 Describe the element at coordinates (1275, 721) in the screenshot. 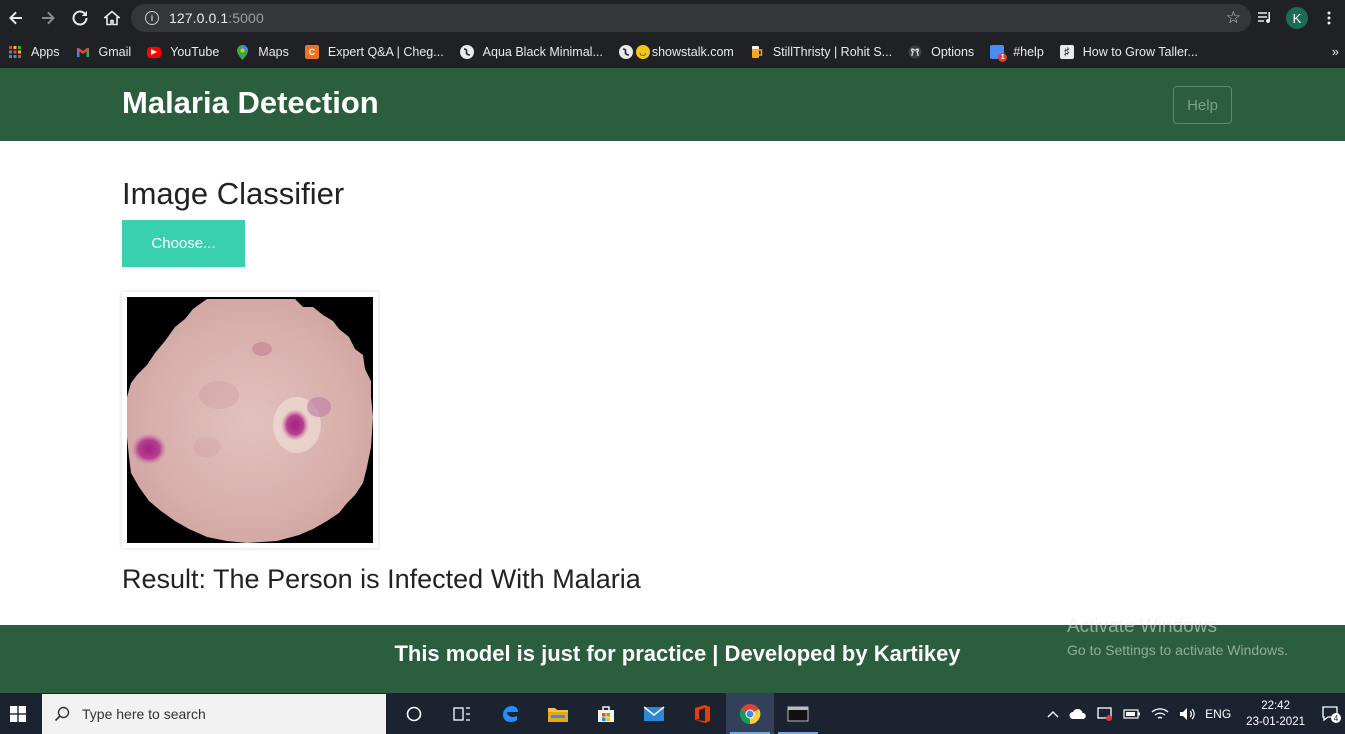

I see `clock-date: 23-01-2021` at that location.